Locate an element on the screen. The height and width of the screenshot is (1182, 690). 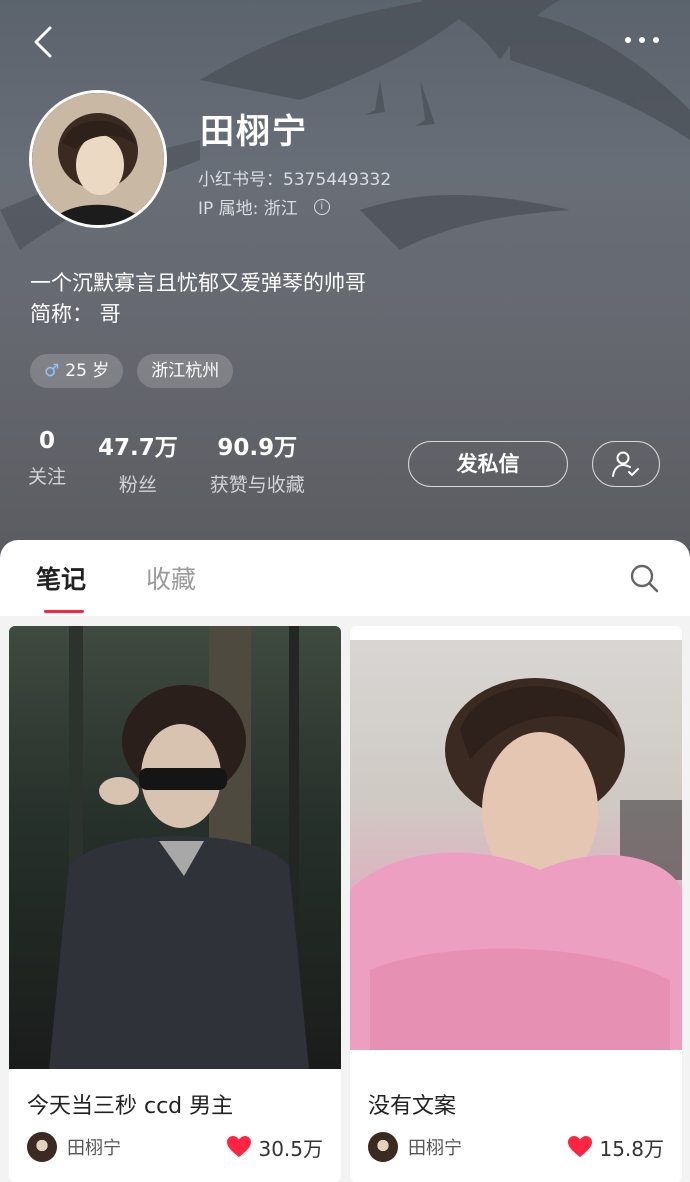
note-likes: 15.8万 is located at coordinates (615, 1147).